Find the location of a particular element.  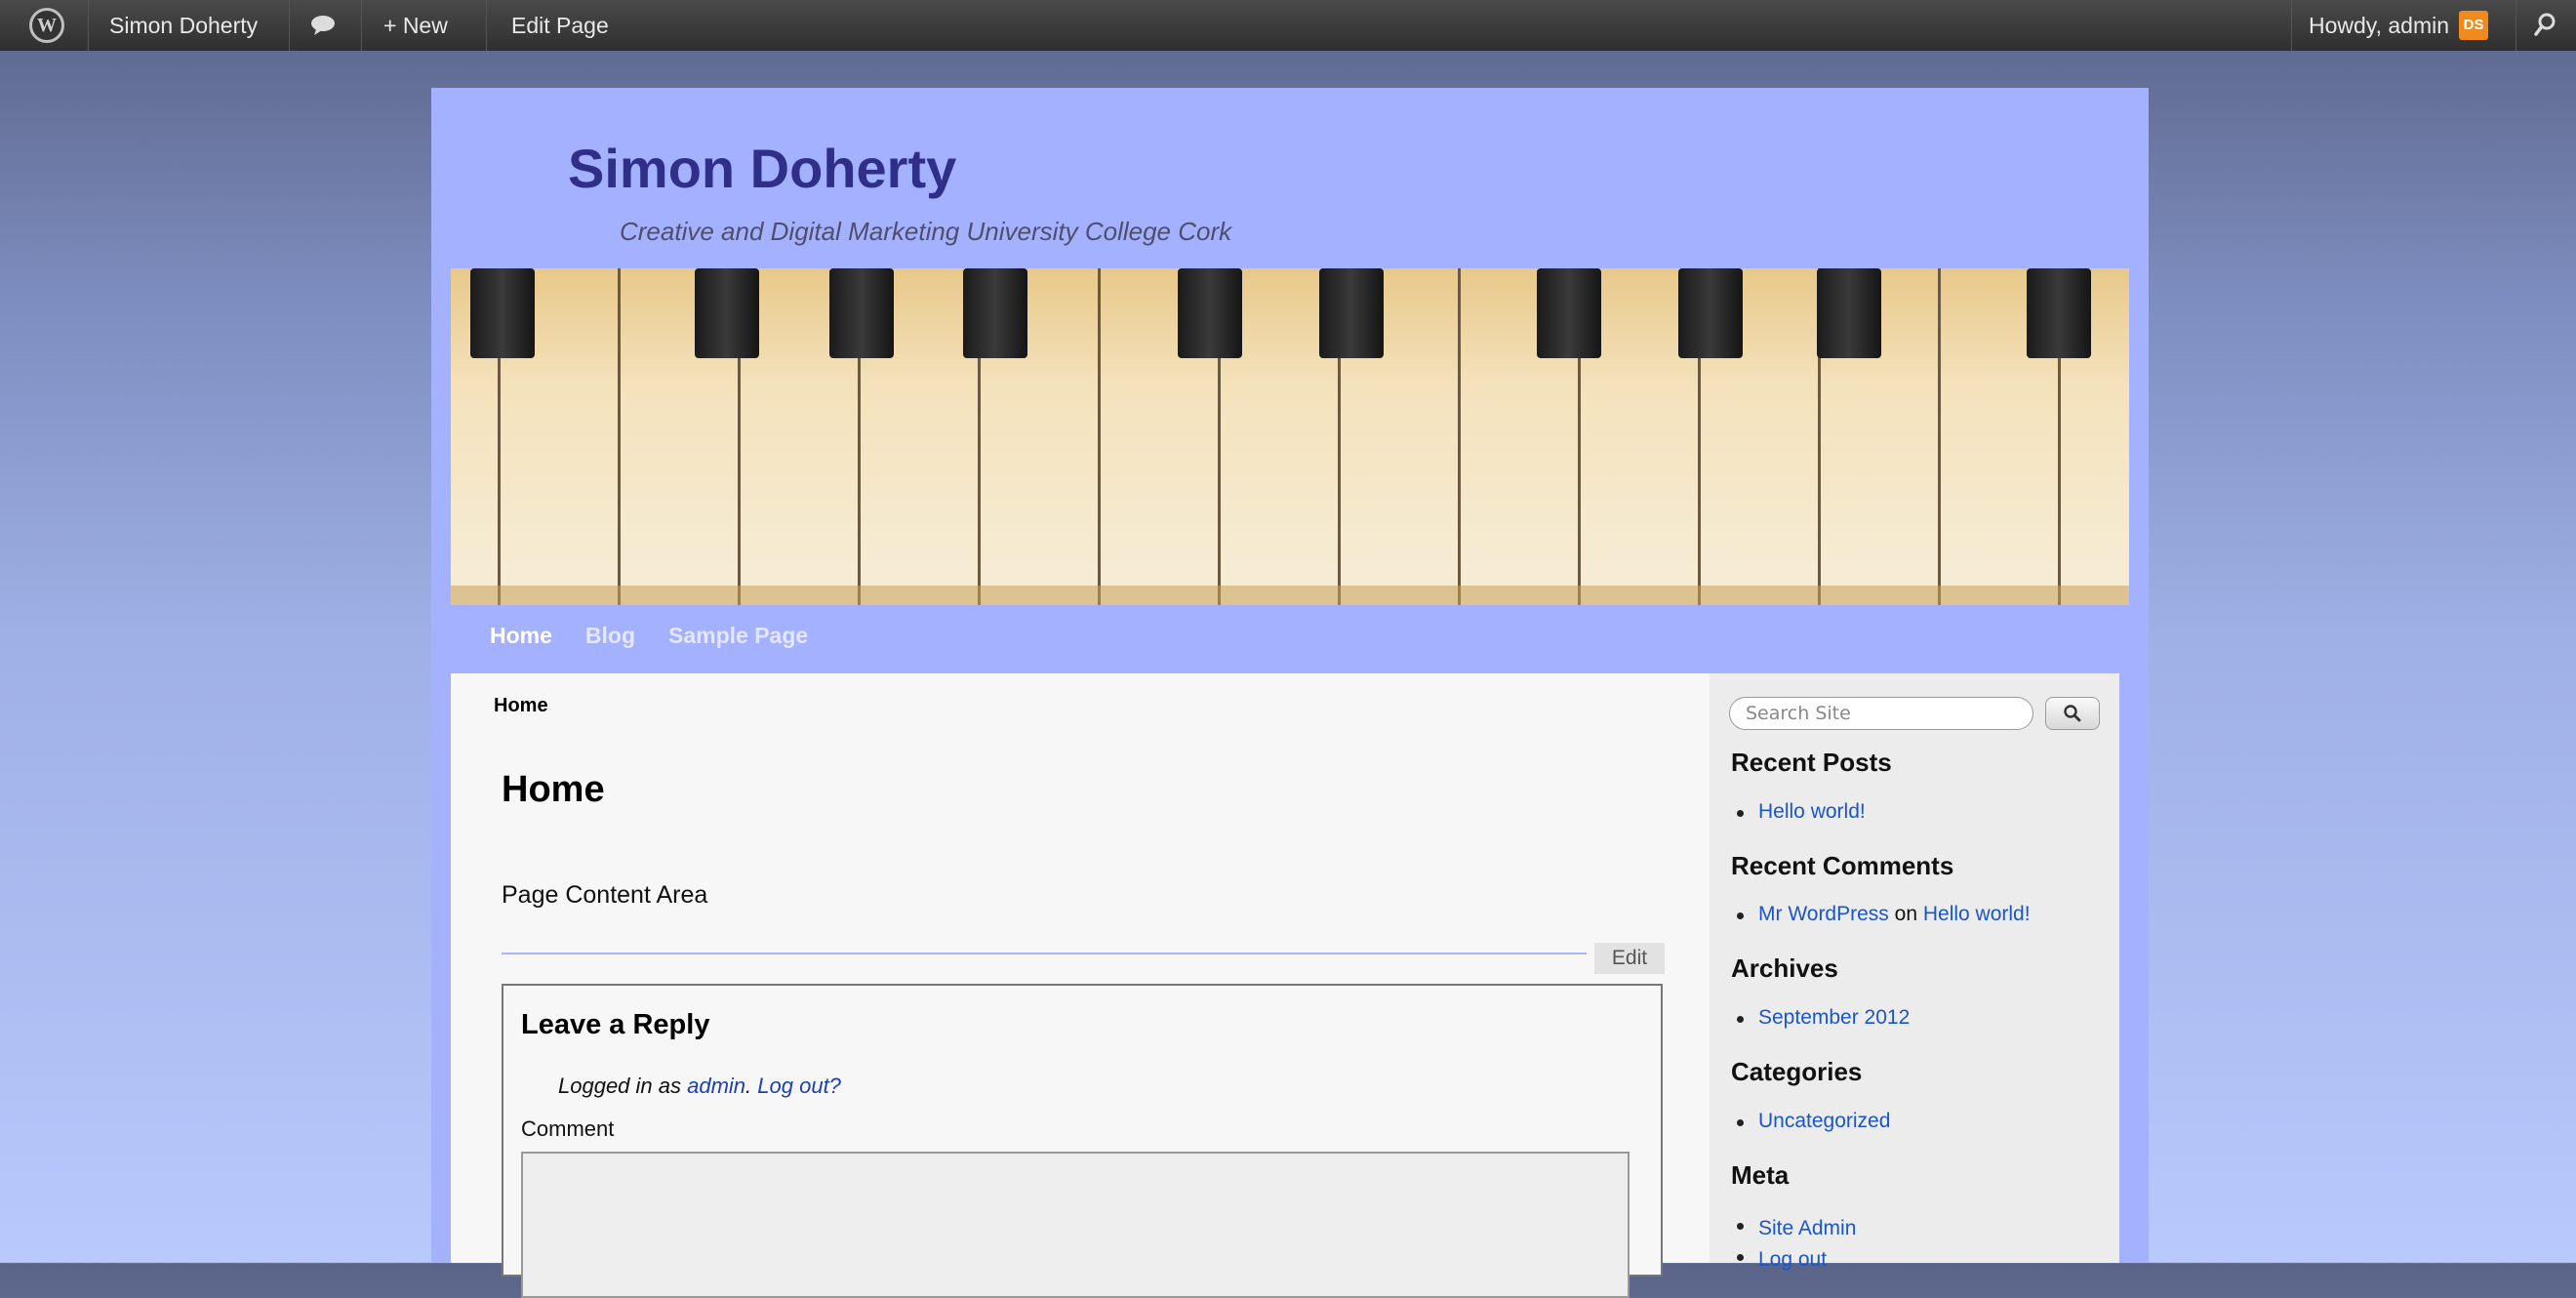

breadcrumb: Home is located at coordinates (521, 706).